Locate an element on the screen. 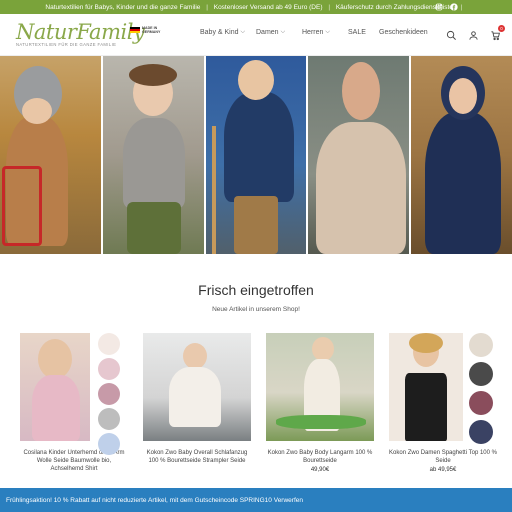  germany-label: GERMANY is located at coordinates (151, 32).